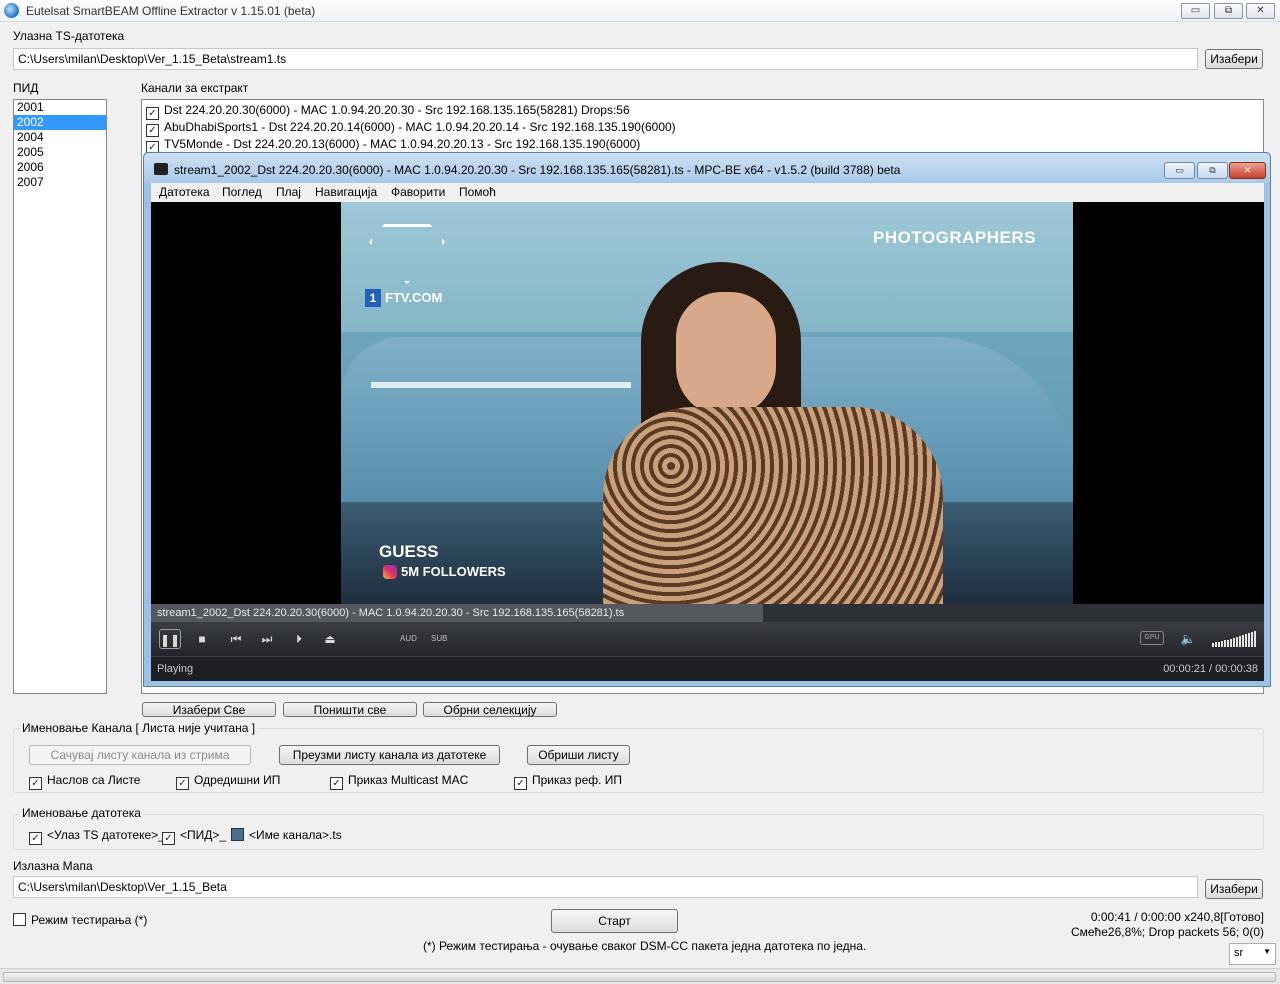 Image resolution: width=1280 pixels, height=984 pixels. I want to click on minimize-button: ▭, so click(1195, 11).